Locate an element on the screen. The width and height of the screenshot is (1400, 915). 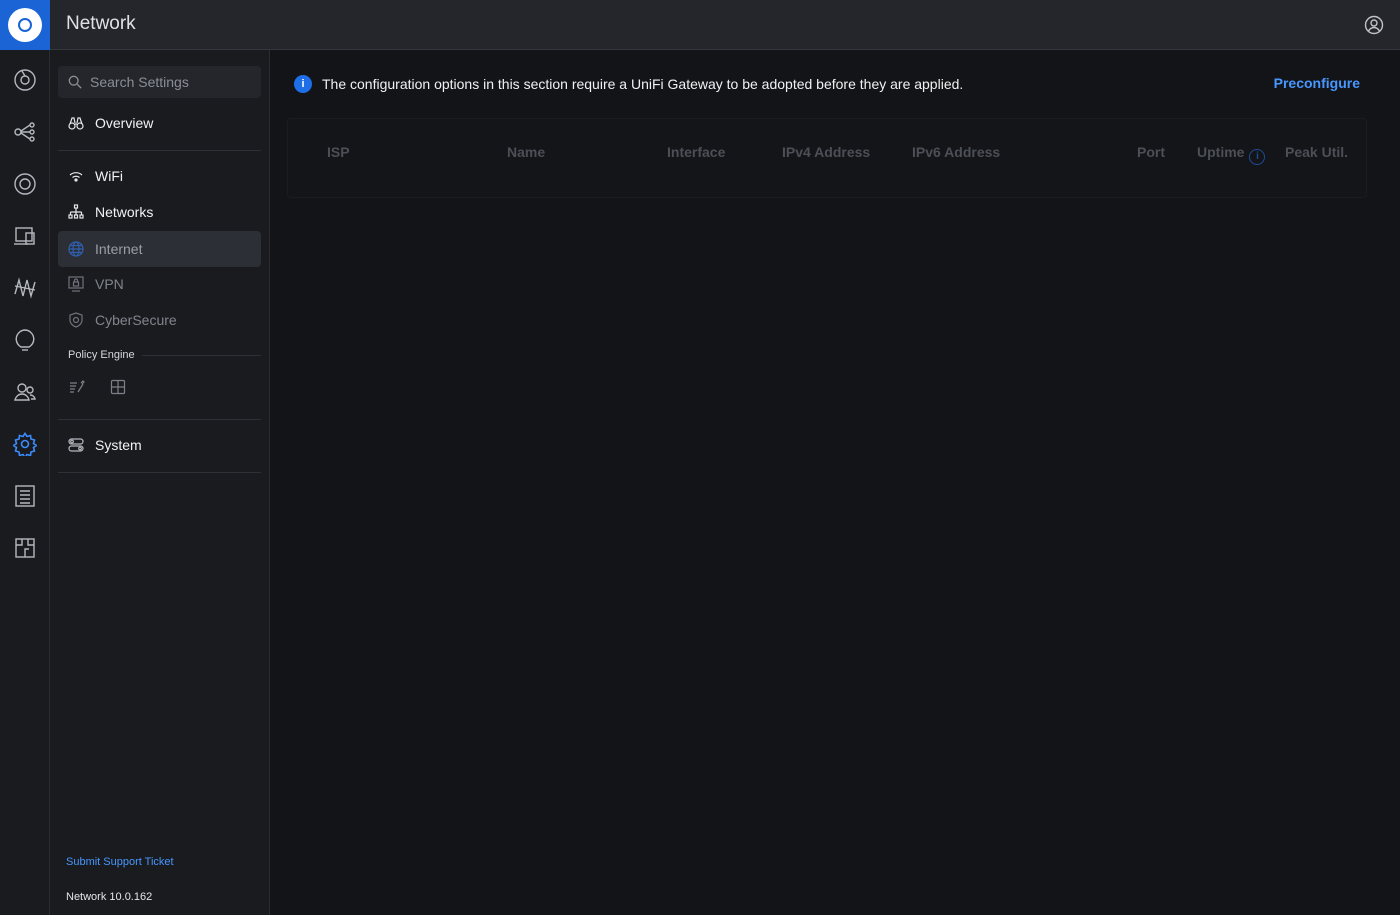
topology-icon is located at coordinates (25, 132).